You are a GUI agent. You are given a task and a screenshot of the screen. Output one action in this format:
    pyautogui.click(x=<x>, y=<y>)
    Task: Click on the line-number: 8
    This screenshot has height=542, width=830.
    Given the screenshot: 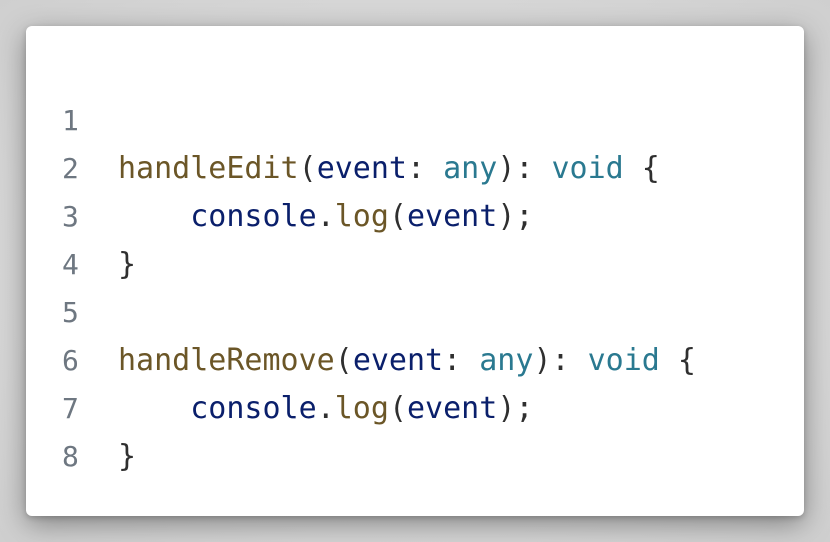 What is the action you would take?
    pyautogui.click(x=70, y=456)
    